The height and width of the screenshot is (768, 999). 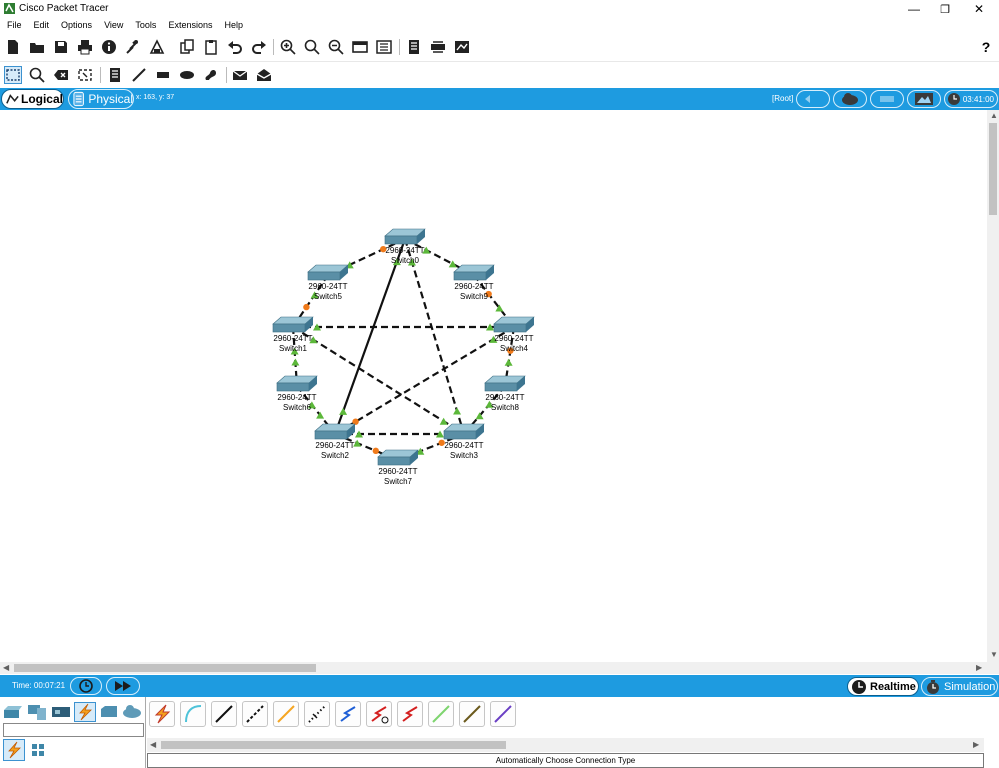 I want to click on select-icon, so click(x=13, y=75).